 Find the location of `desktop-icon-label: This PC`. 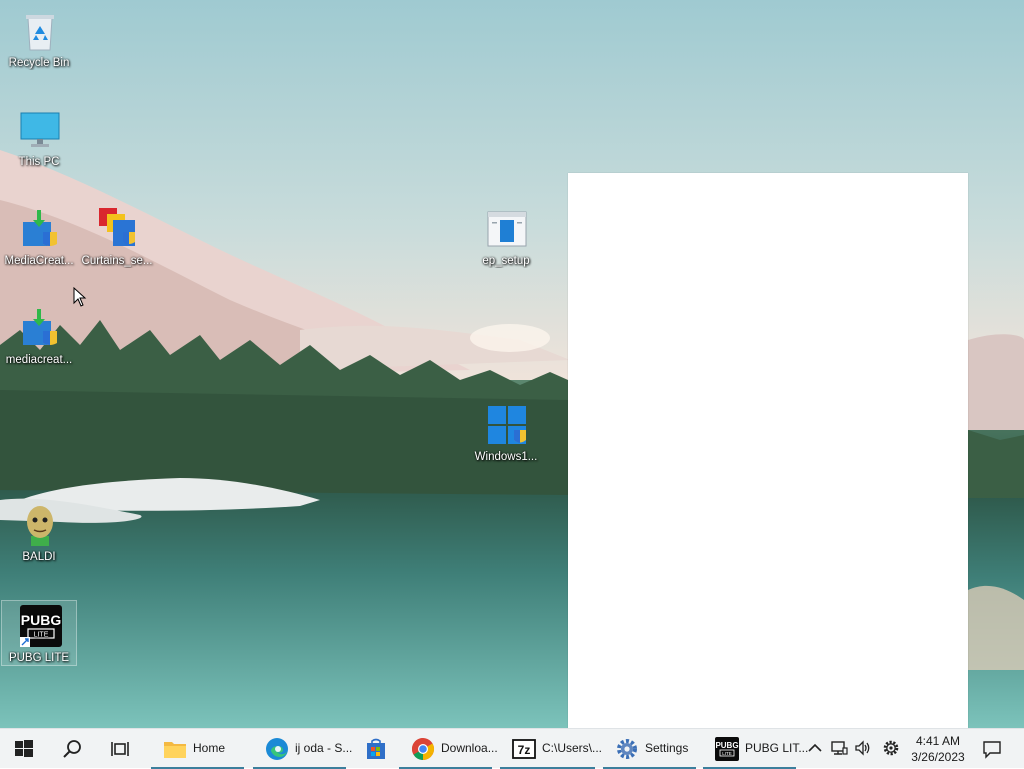

desktop-icon-label: This PC is located at coordinates (39, 162).